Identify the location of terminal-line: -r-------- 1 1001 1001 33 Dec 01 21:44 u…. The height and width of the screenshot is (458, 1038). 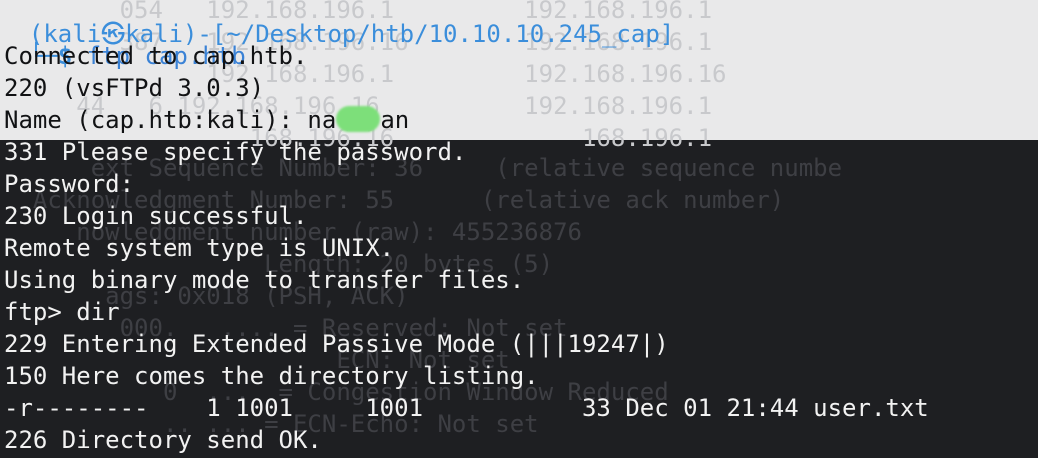
(466, 408).